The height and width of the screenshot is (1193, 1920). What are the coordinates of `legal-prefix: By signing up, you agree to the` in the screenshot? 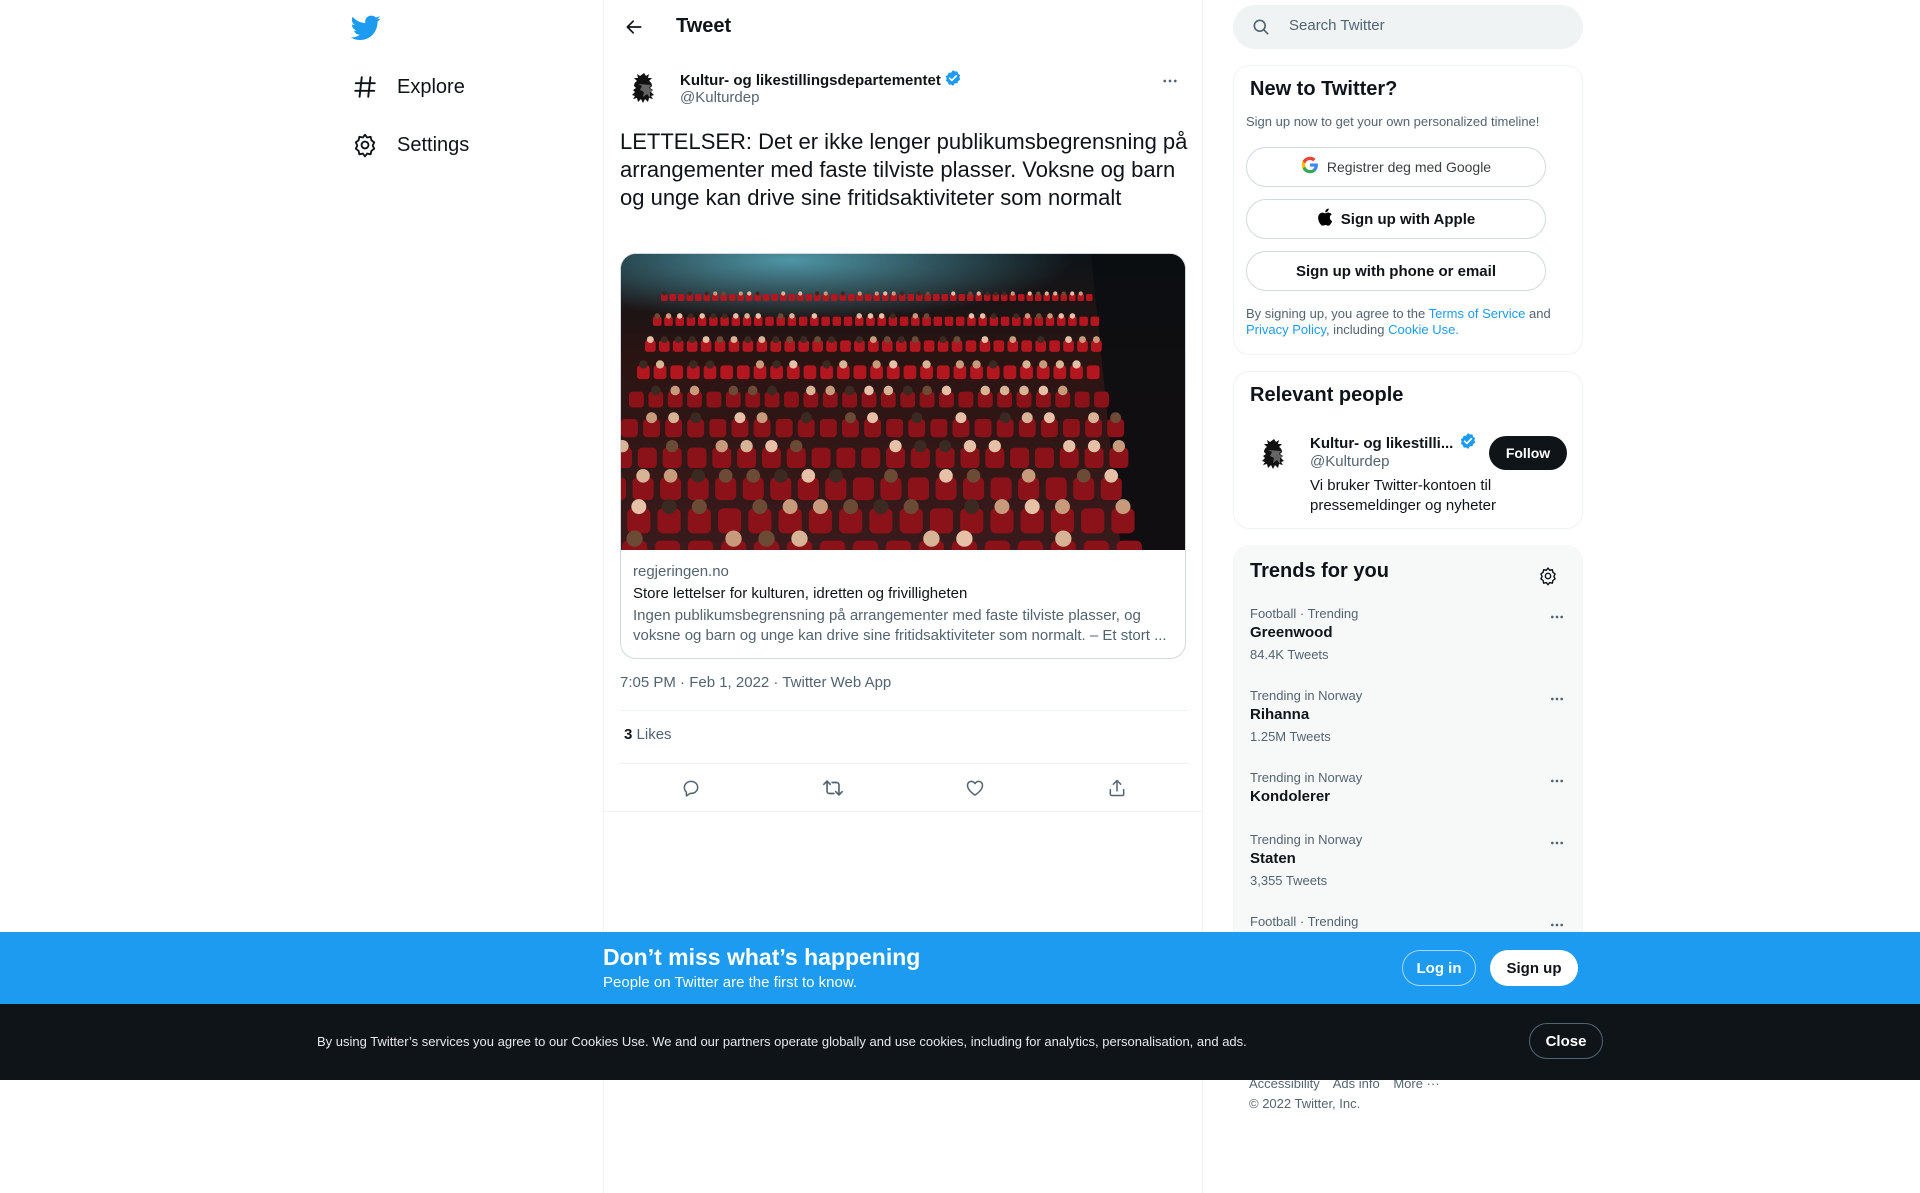 It's located at (1337, 313).